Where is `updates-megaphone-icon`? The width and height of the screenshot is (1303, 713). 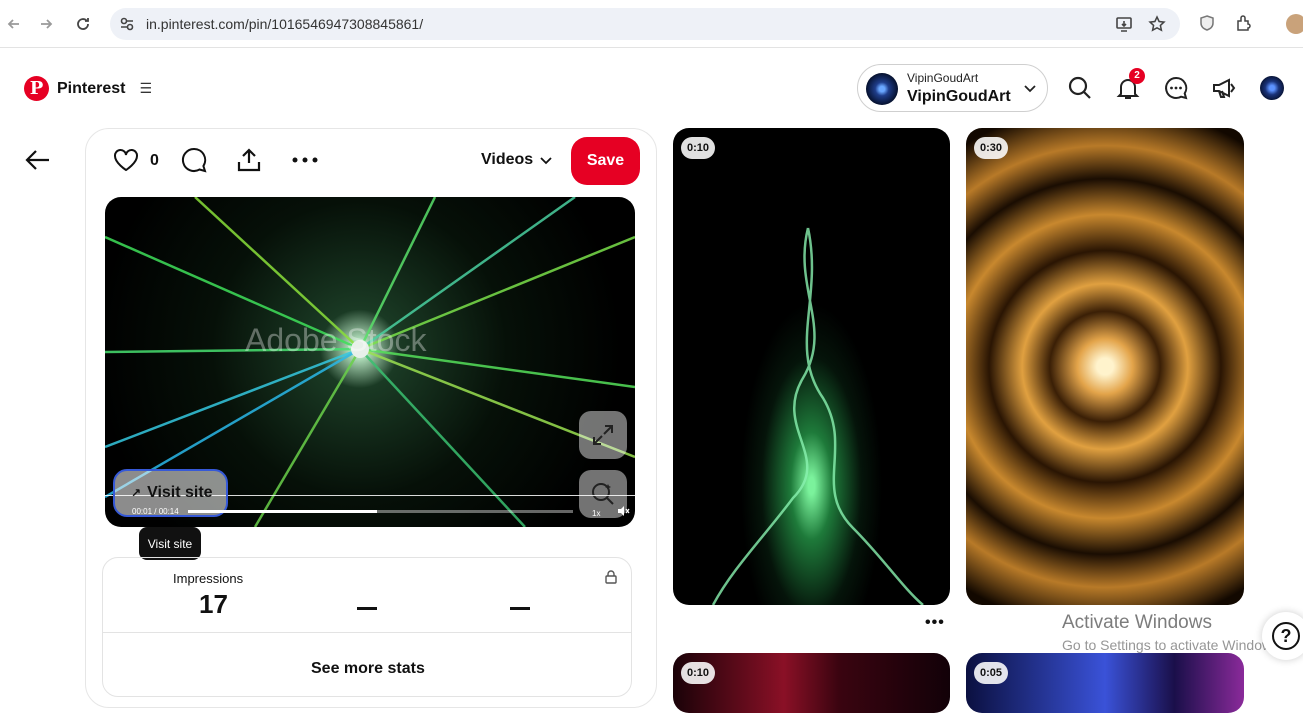 updates-megaphone-icon is located at coordinates (1224, 88).